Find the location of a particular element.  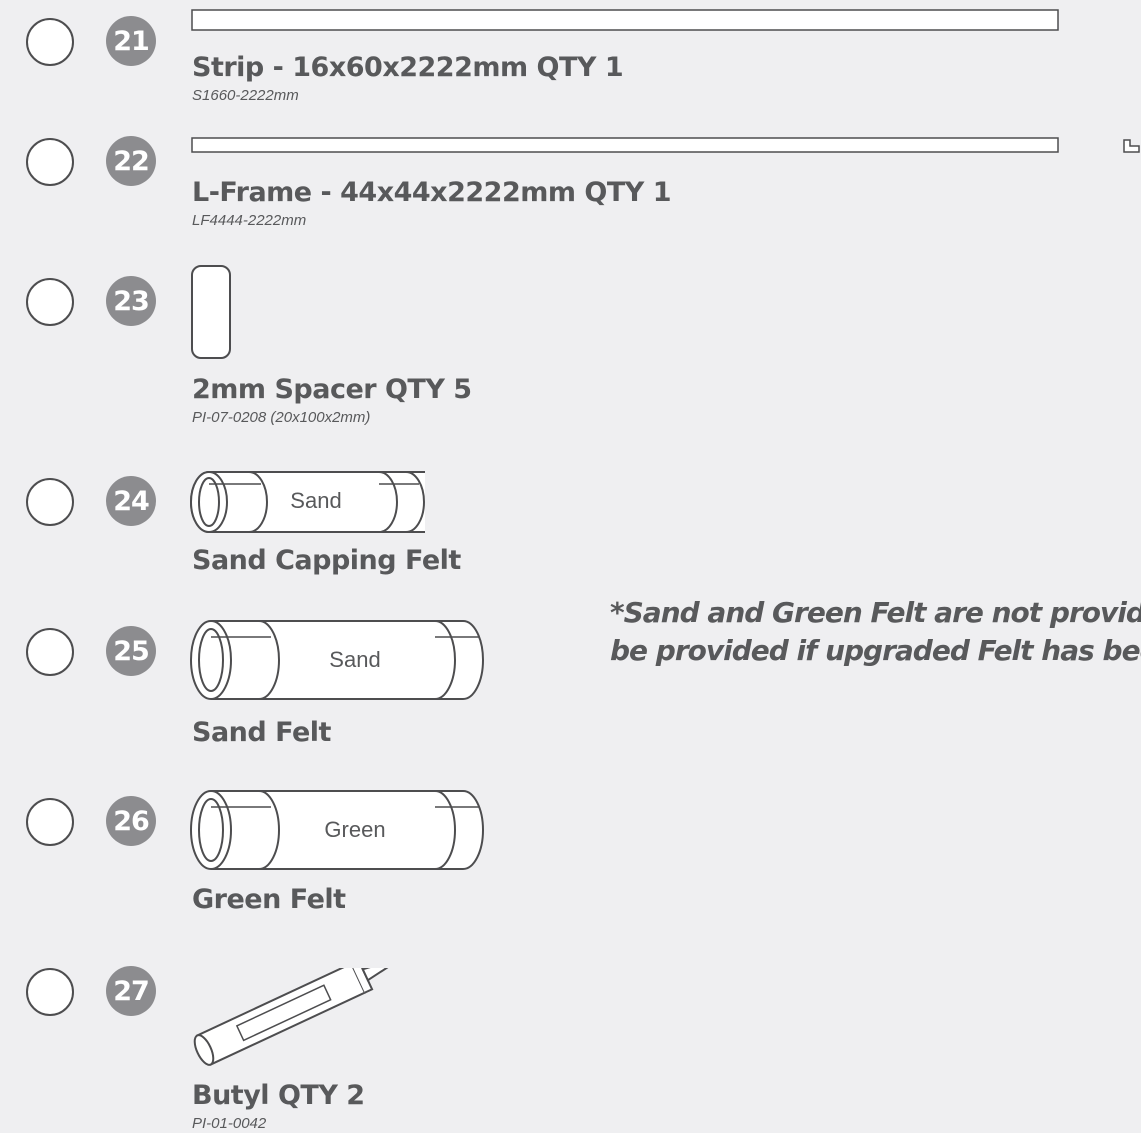

felt-note-line-1: *Sand and Green Felt are not provide is located at coordinates (875, 612).